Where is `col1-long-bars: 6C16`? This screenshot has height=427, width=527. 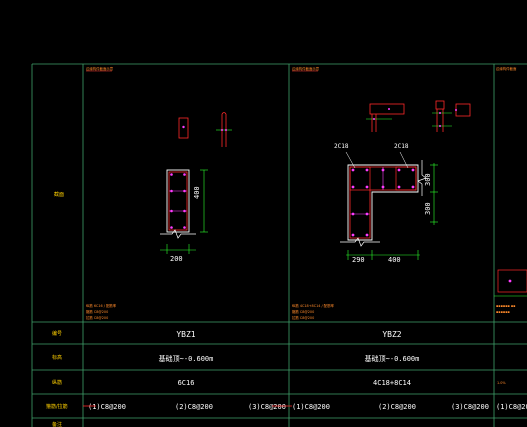
col1-long-bars: 6C16 is located at coordinates (186, 383).